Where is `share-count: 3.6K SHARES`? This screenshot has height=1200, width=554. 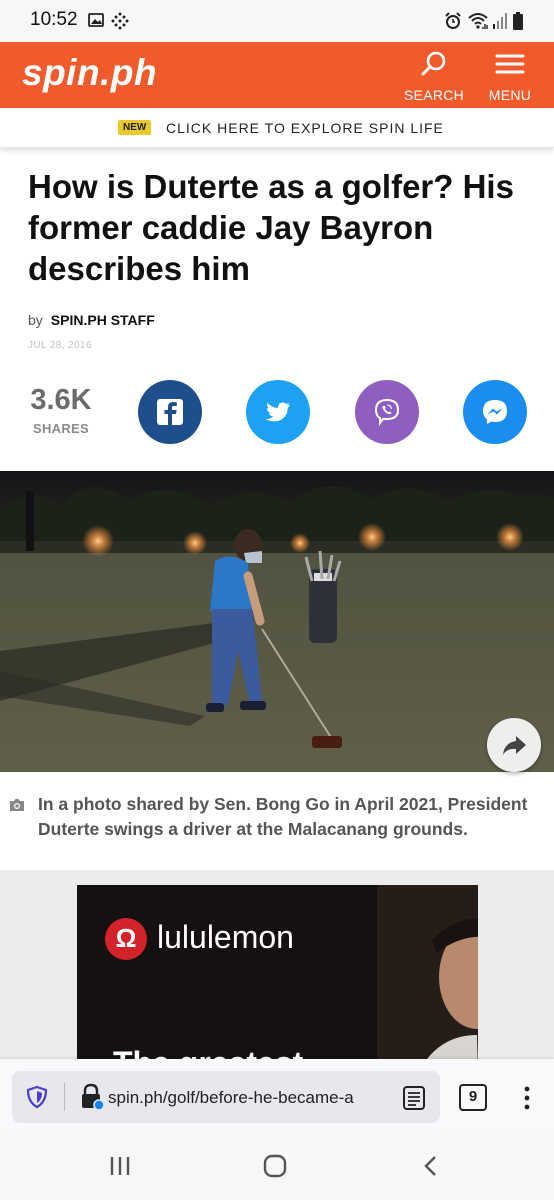
share-count: 3.6K SHARES is located at coordinates (61, 410).